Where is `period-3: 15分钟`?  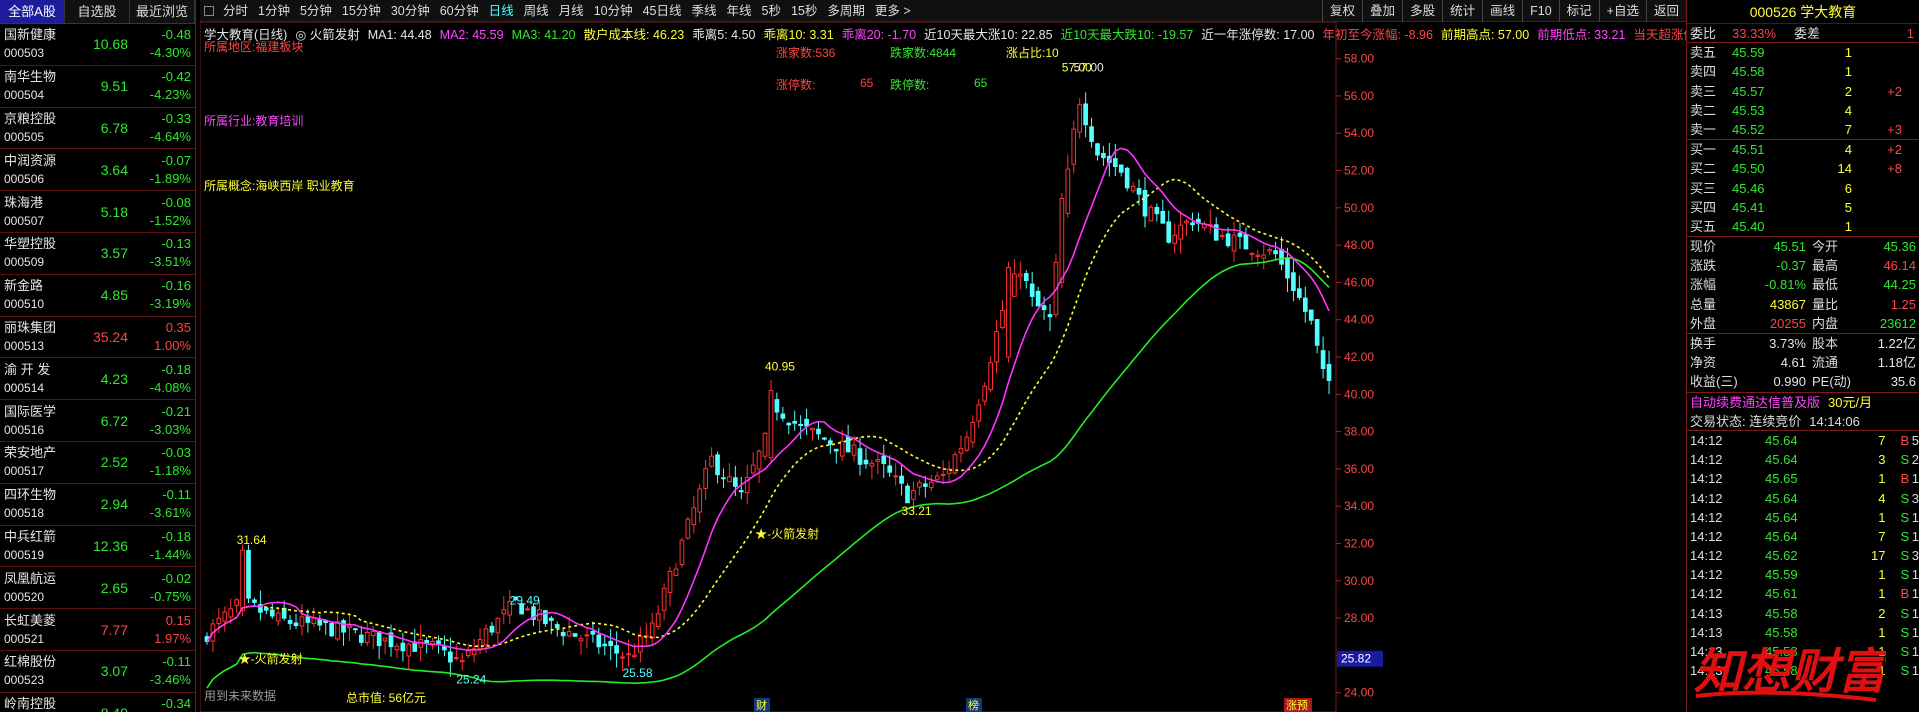 period-3: 15分钟 is located at coordinates (361, 11).